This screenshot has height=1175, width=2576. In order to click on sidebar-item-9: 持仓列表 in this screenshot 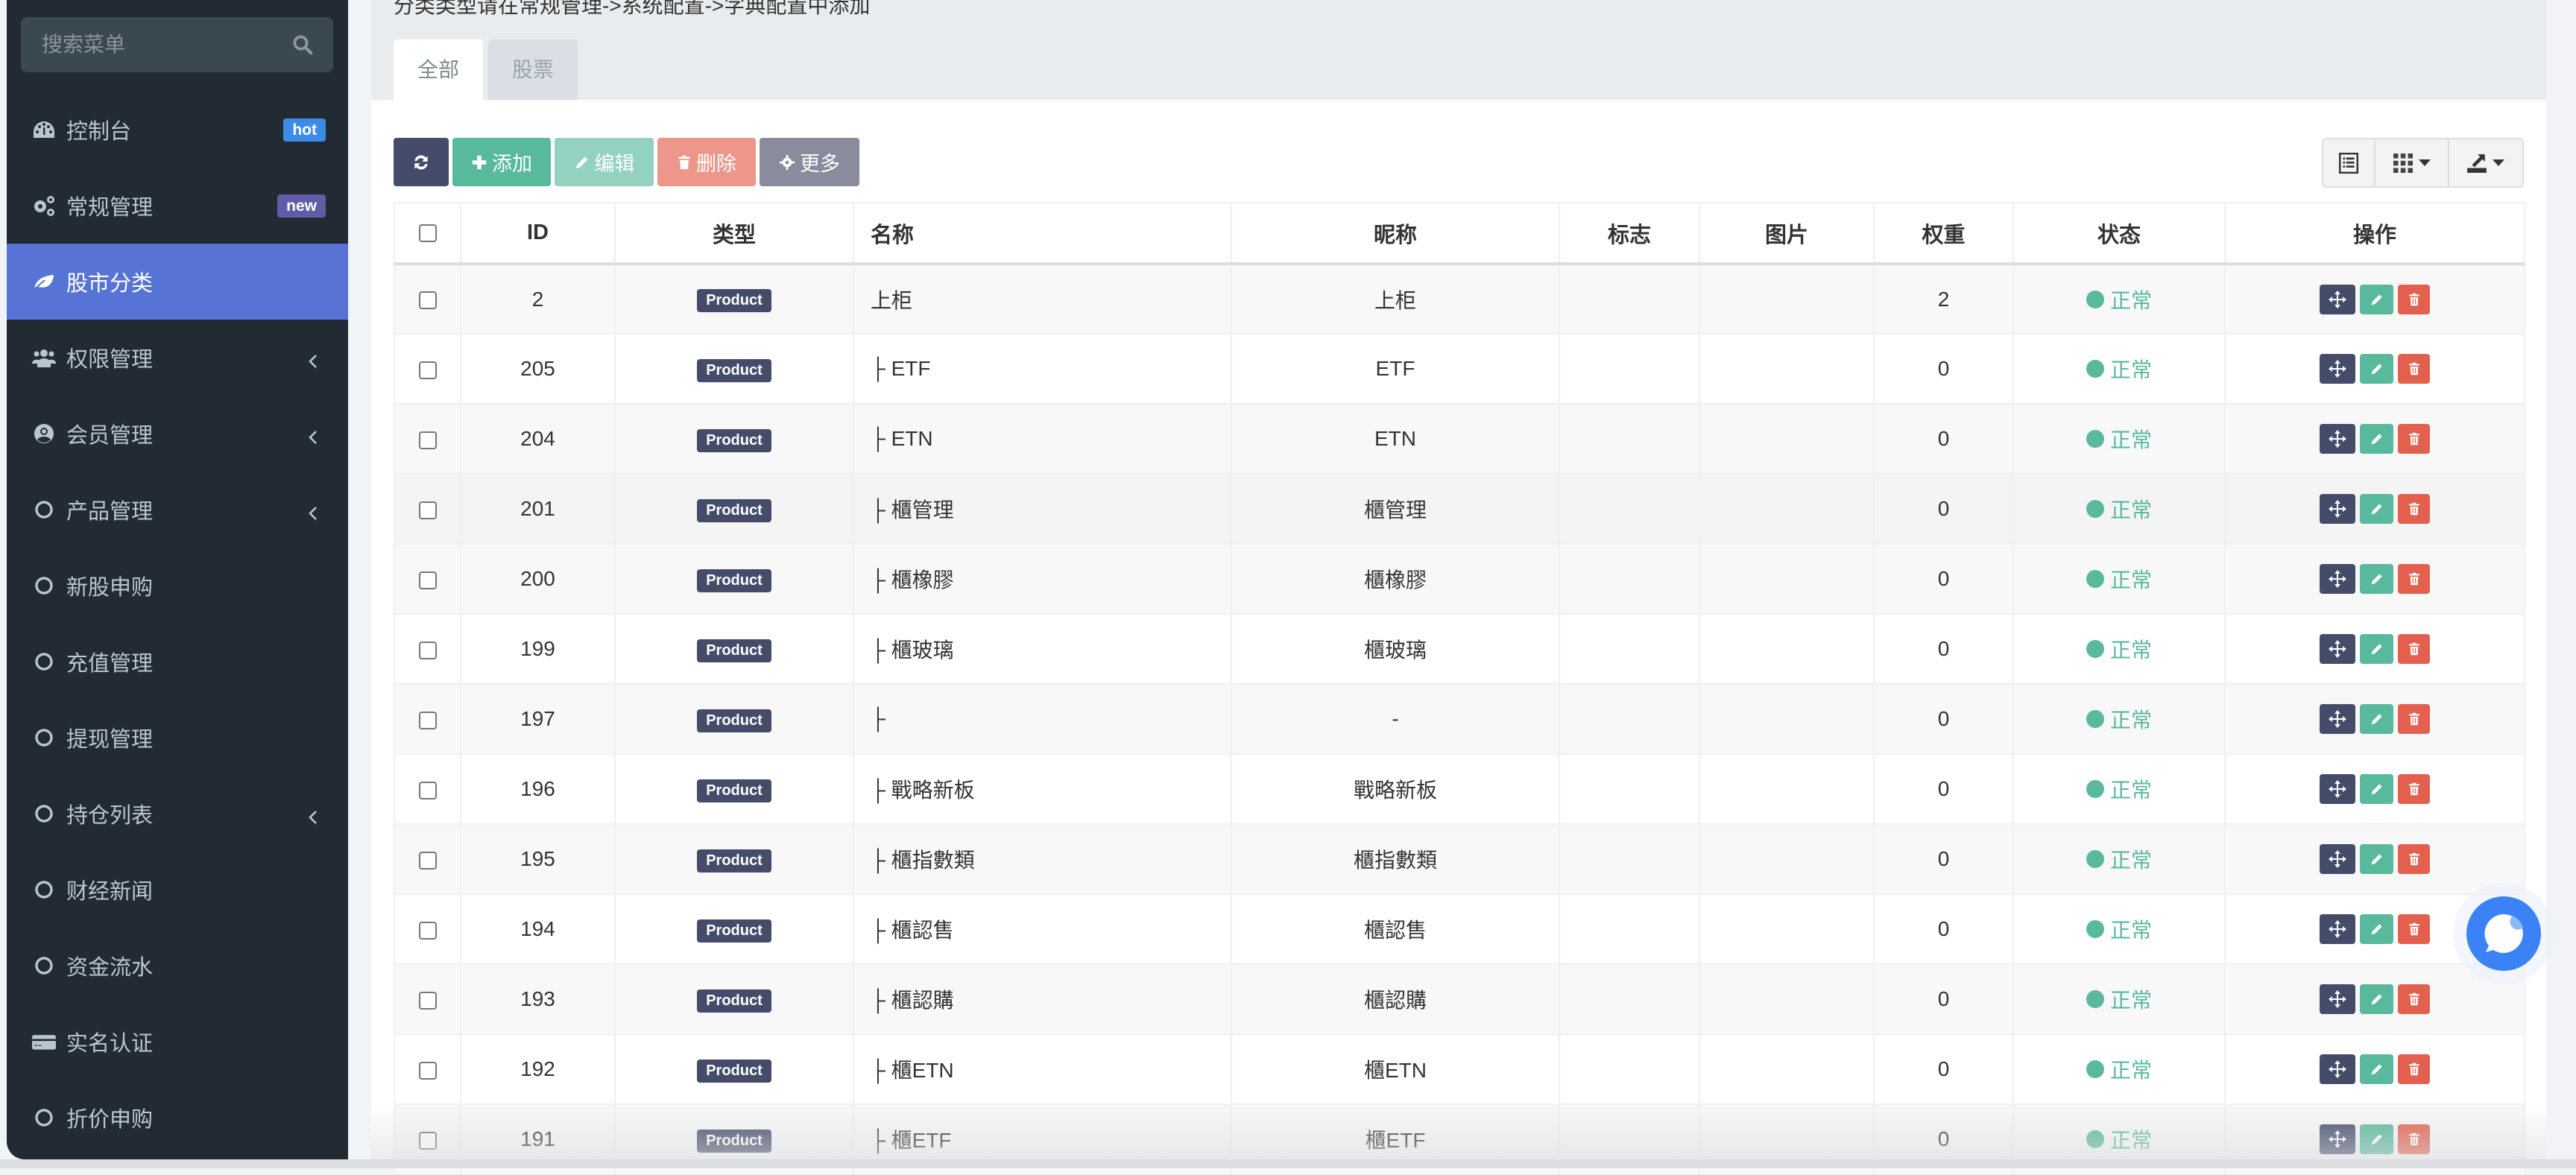, I will do `click(177, 814)`.